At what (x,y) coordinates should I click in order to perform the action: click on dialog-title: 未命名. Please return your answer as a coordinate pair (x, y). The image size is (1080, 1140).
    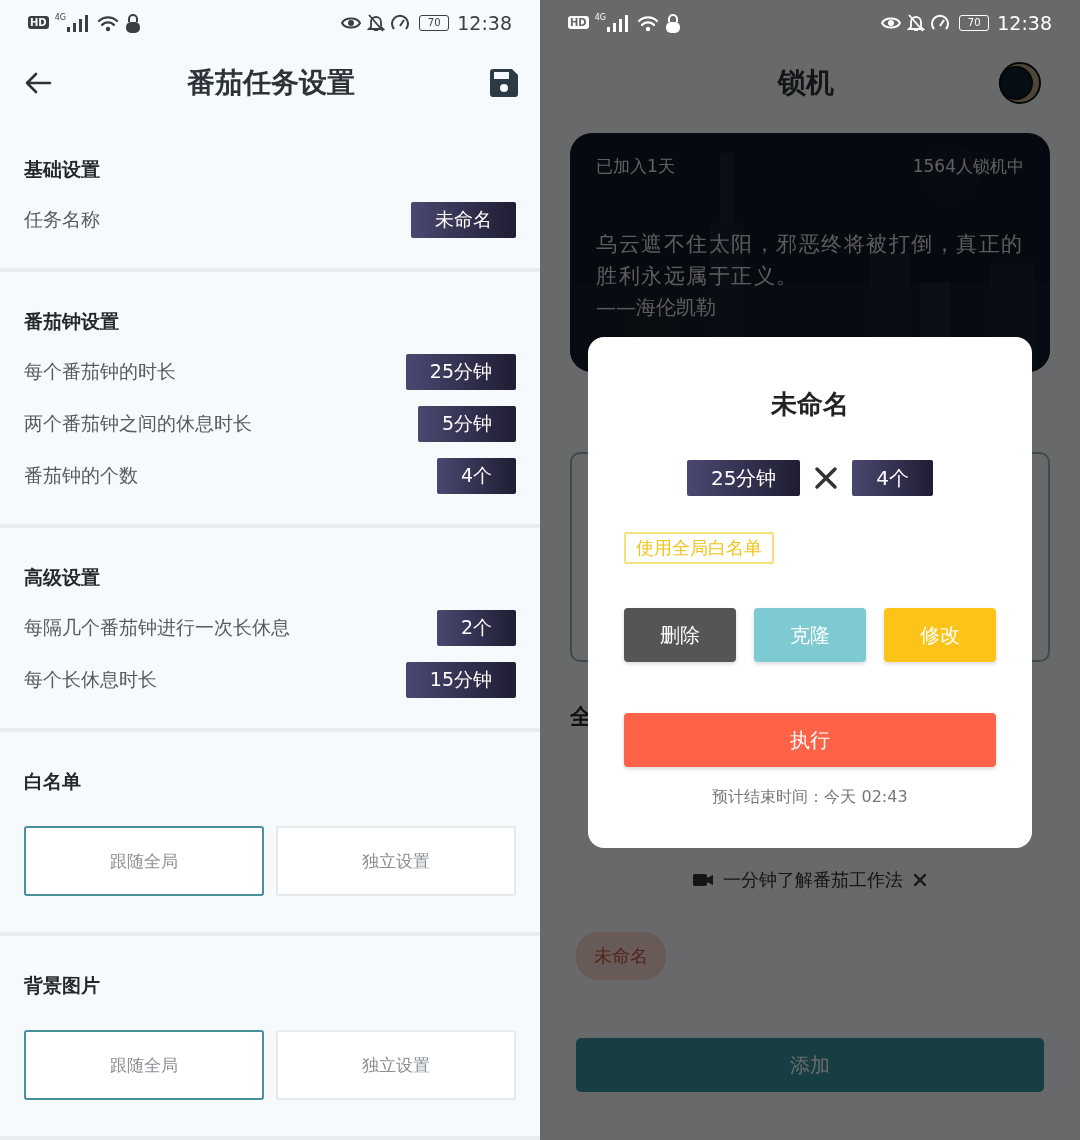
    Looking at the image, I should click on (810, 404).